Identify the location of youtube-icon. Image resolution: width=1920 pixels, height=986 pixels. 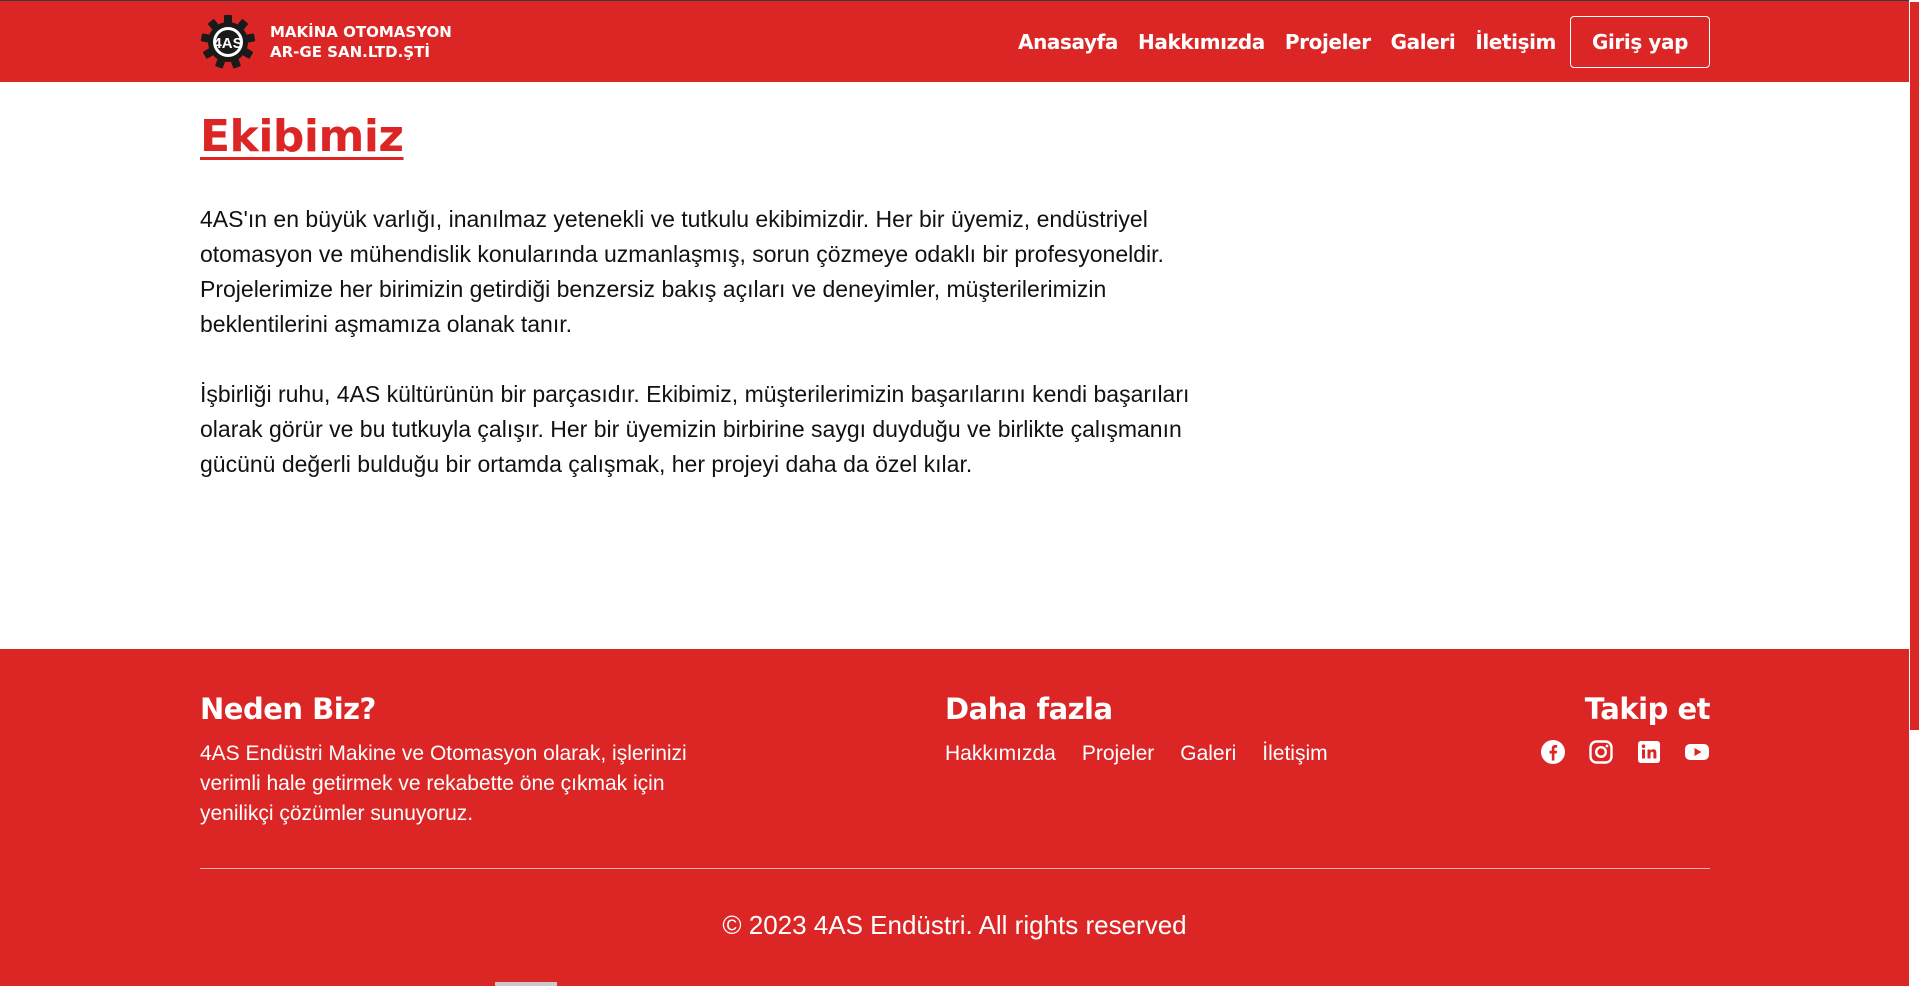
(1697, 752).